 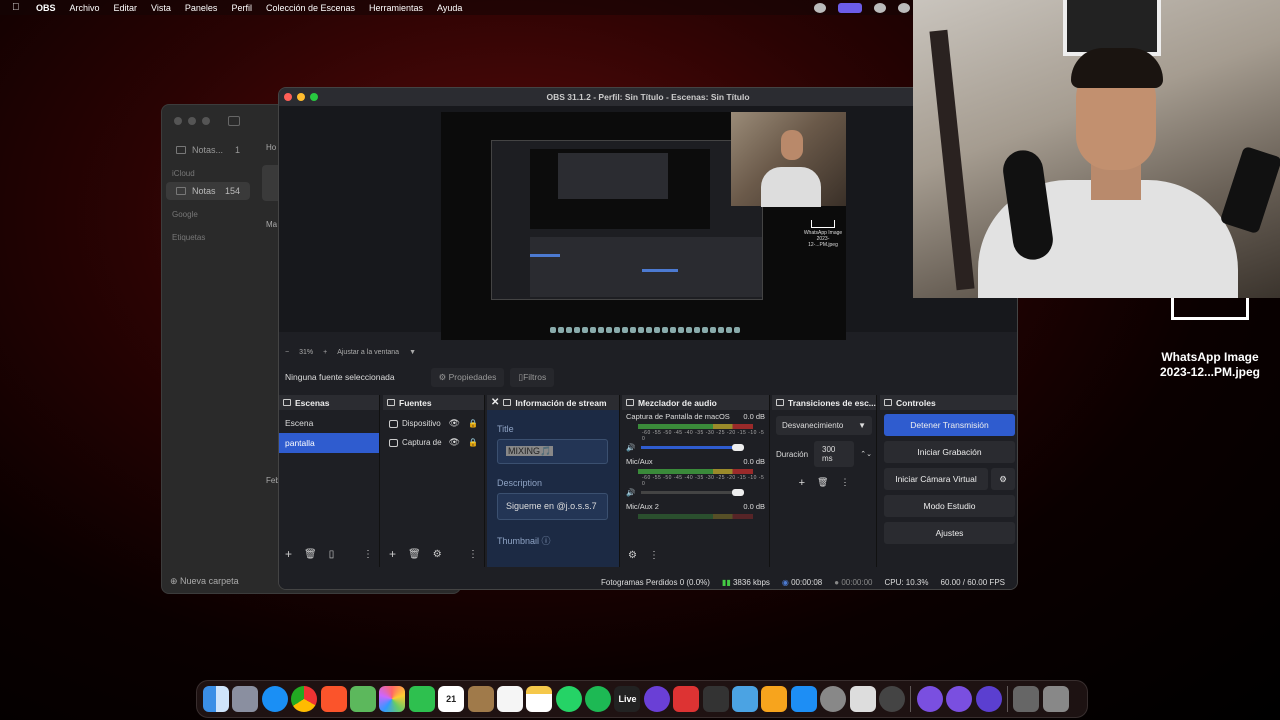 I want to click on menu-perfil: Perfil, so click(x=241, y=8).